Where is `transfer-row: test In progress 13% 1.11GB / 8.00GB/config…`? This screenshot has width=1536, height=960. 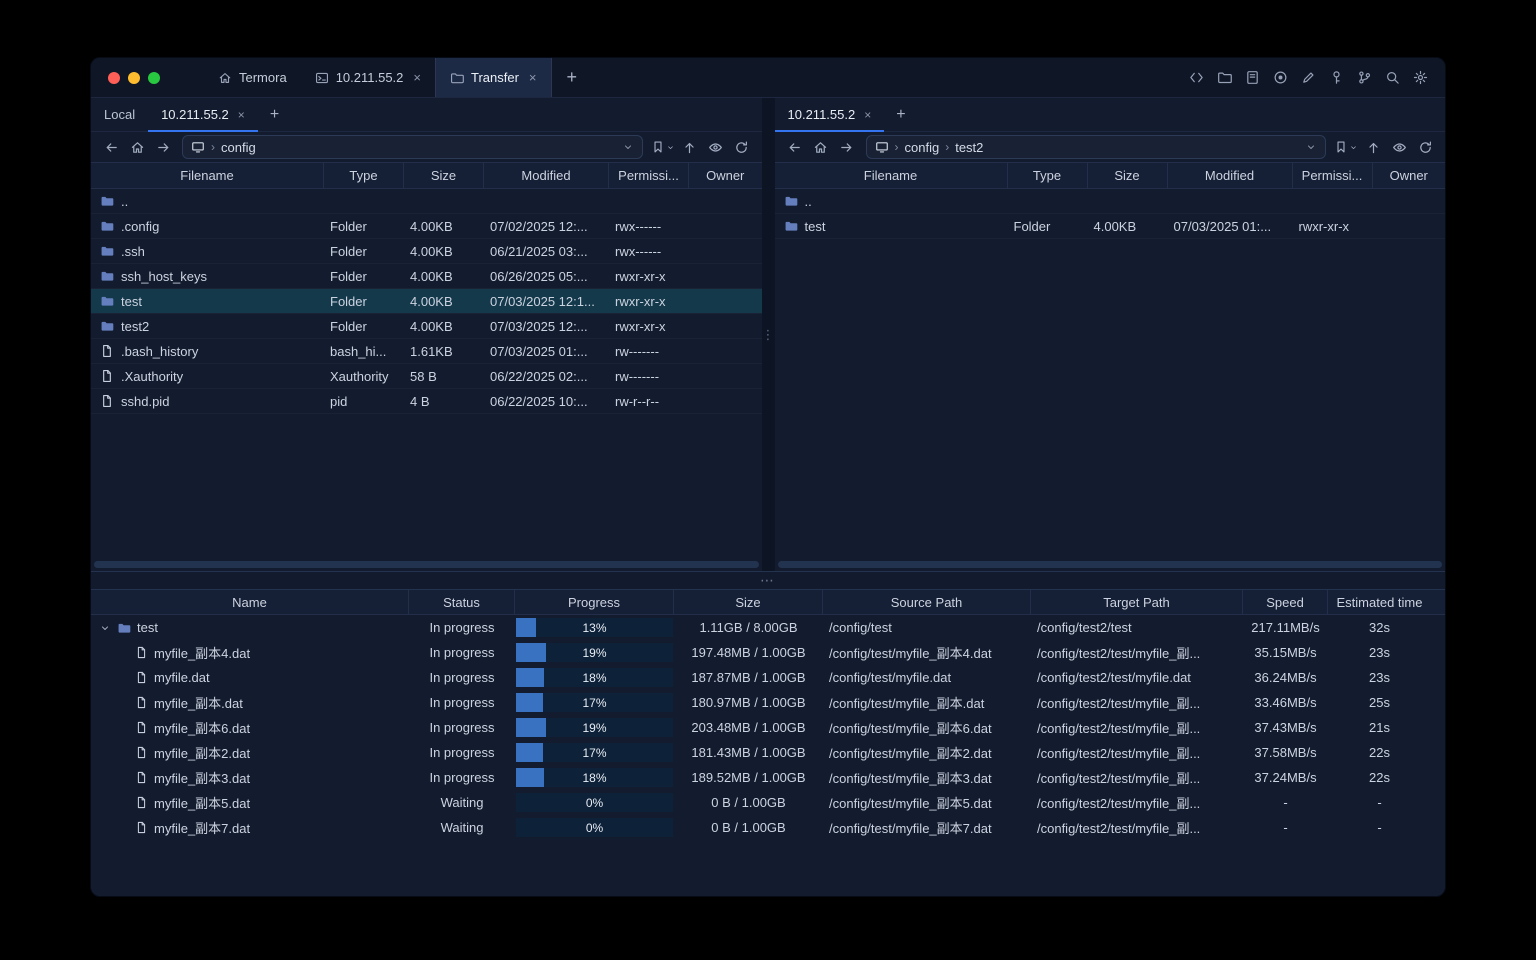 transfer-row: test In progress 13% 1.11GB / 8.00GB/config… is located at coordinates (768, 627).